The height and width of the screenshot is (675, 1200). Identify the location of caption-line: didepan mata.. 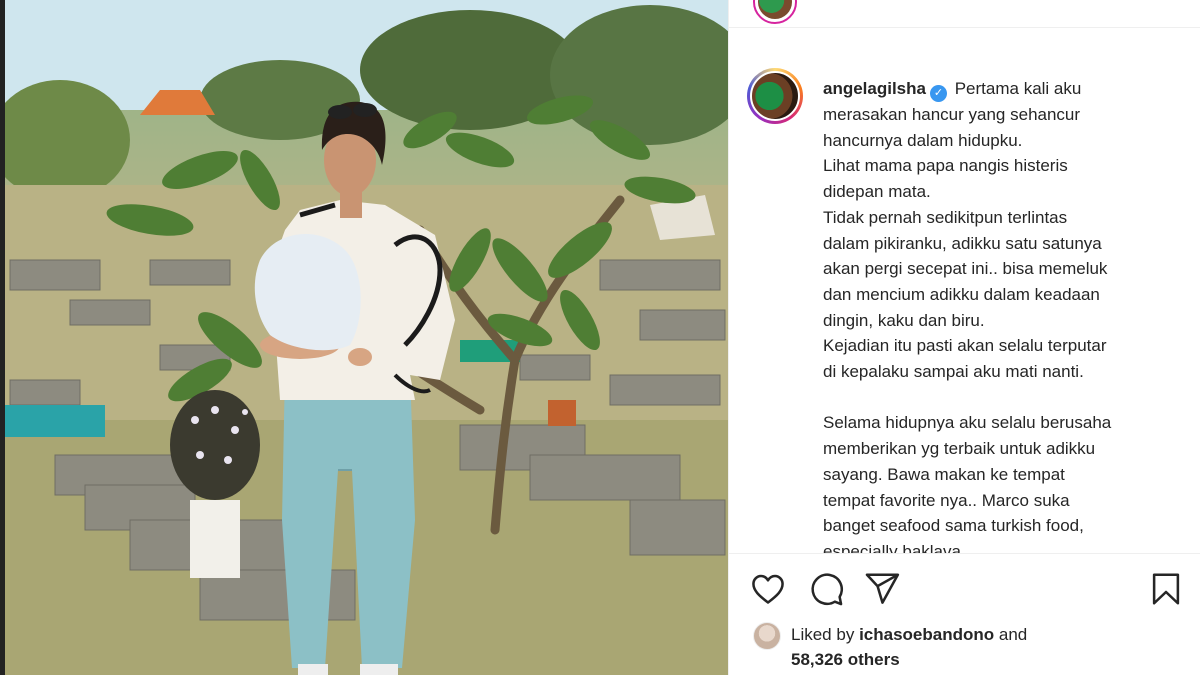
(877, 192).